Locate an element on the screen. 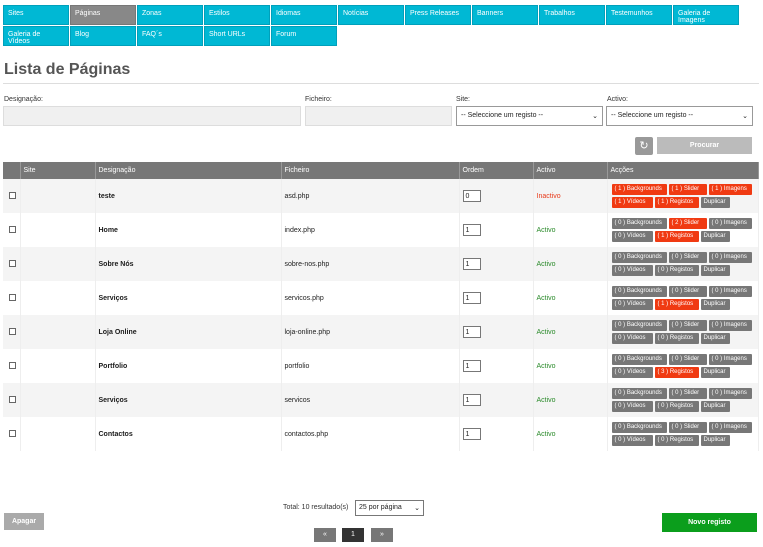 The image size is (763, 547). designacao-link: Home is located at coordinates (108, 230).